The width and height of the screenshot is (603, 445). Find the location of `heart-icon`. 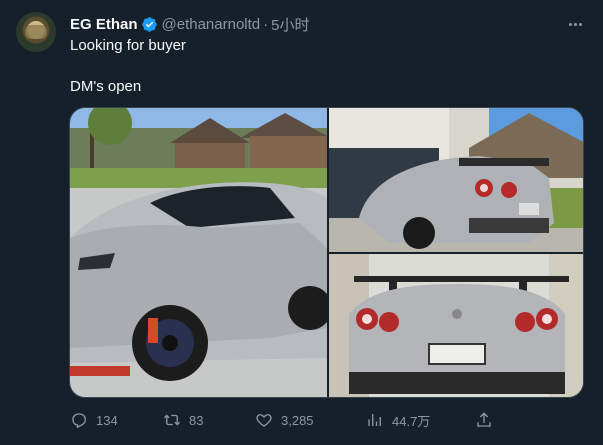

heart-icon is located at coordinates (264, 420).